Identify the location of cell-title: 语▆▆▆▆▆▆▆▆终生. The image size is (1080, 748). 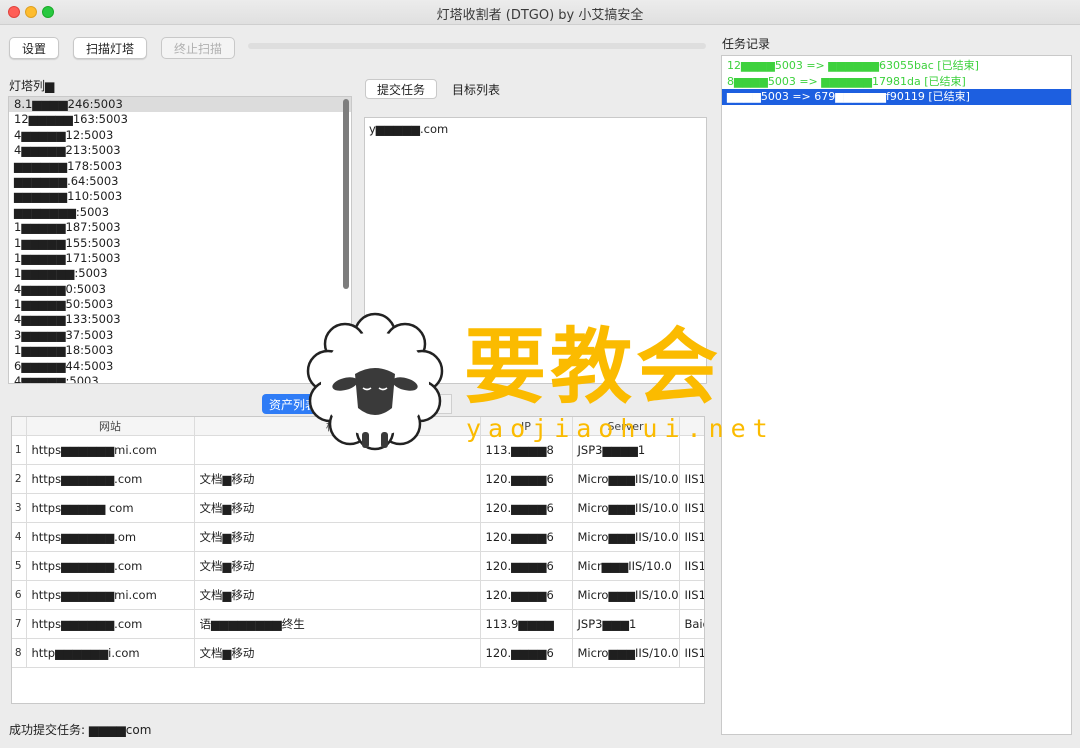
(337, 624).